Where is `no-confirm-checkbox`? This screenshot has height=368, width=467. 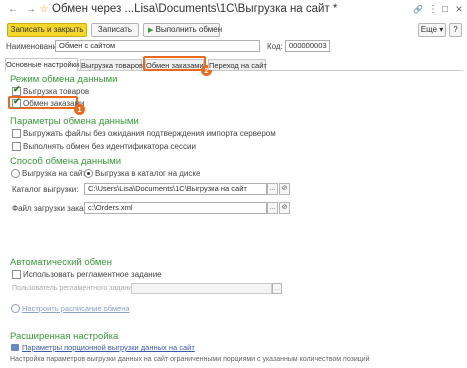 no-confirm-checkbox is located at coordinates (16, 133).